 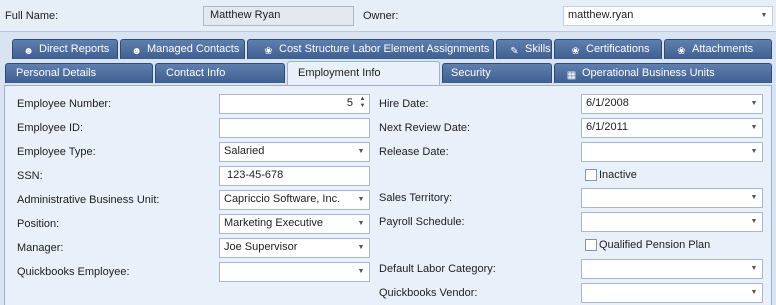 What do you see at coordinates (414, 152) in the screenshot?
I see `release-date-label: Release Date:` at bounding box center [414, 152].